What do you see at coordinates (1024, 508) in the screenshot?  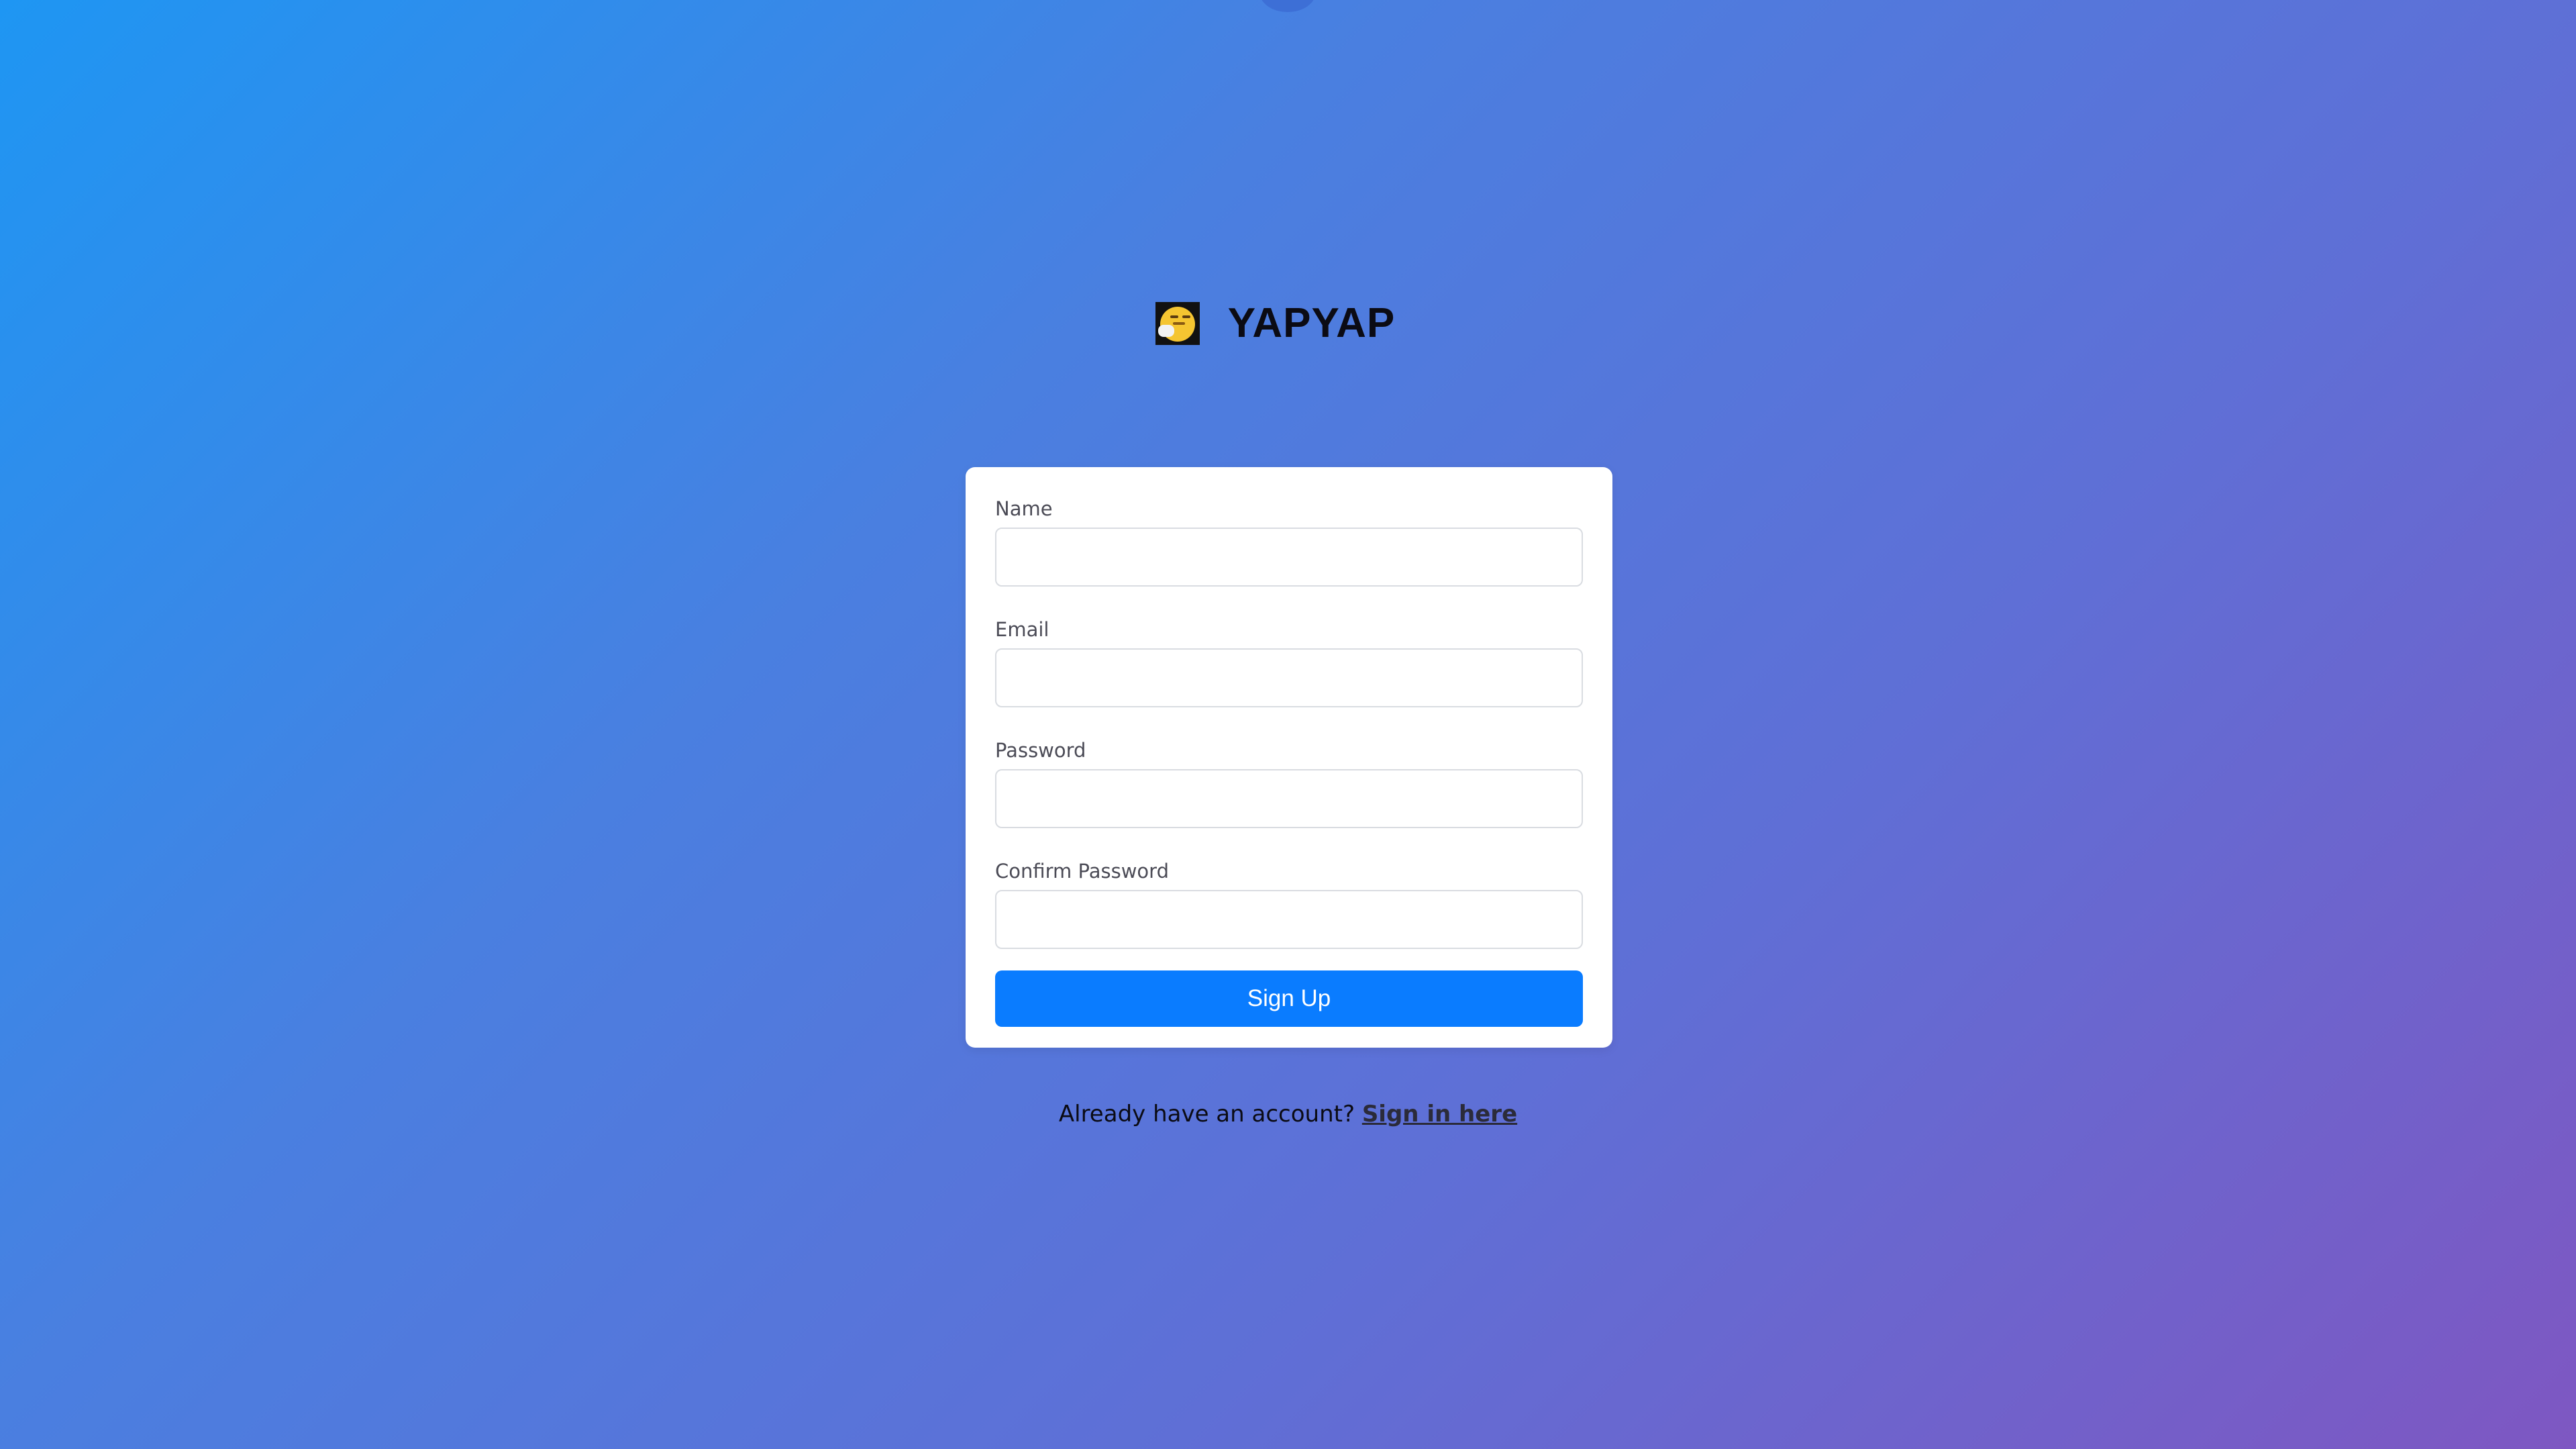 I see `name-label: Name` at bounding box center [1024, 508].